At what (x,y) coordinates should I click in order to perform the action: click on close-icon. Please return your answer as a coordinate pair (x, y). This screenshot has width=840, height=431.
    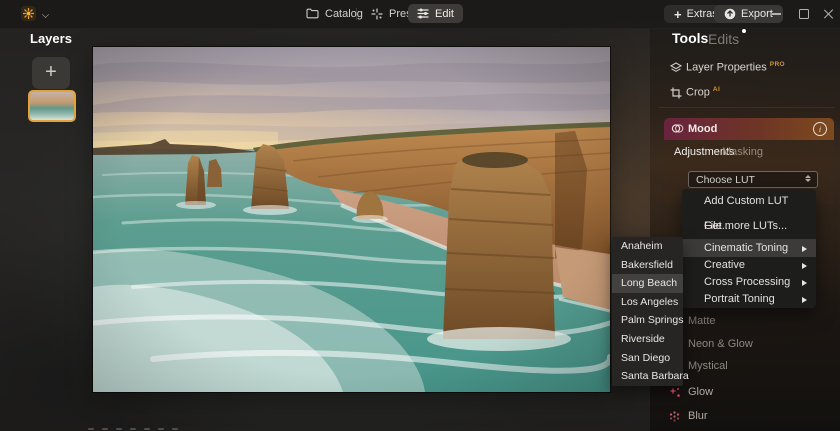
    Looking at the image, I should click on (829, 14).